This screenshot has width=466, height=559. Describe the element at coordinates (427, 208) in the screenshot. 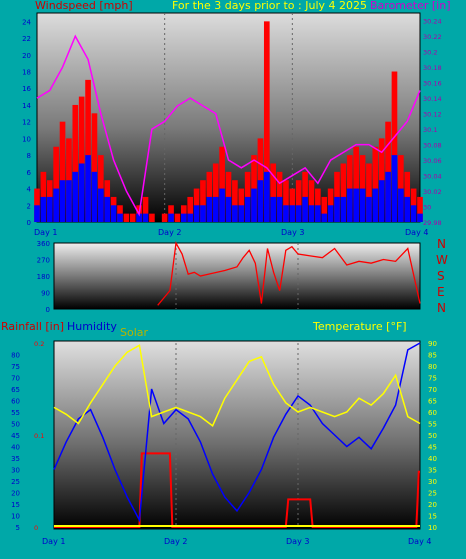

I see `barometer-tick-label: 30` at that location.